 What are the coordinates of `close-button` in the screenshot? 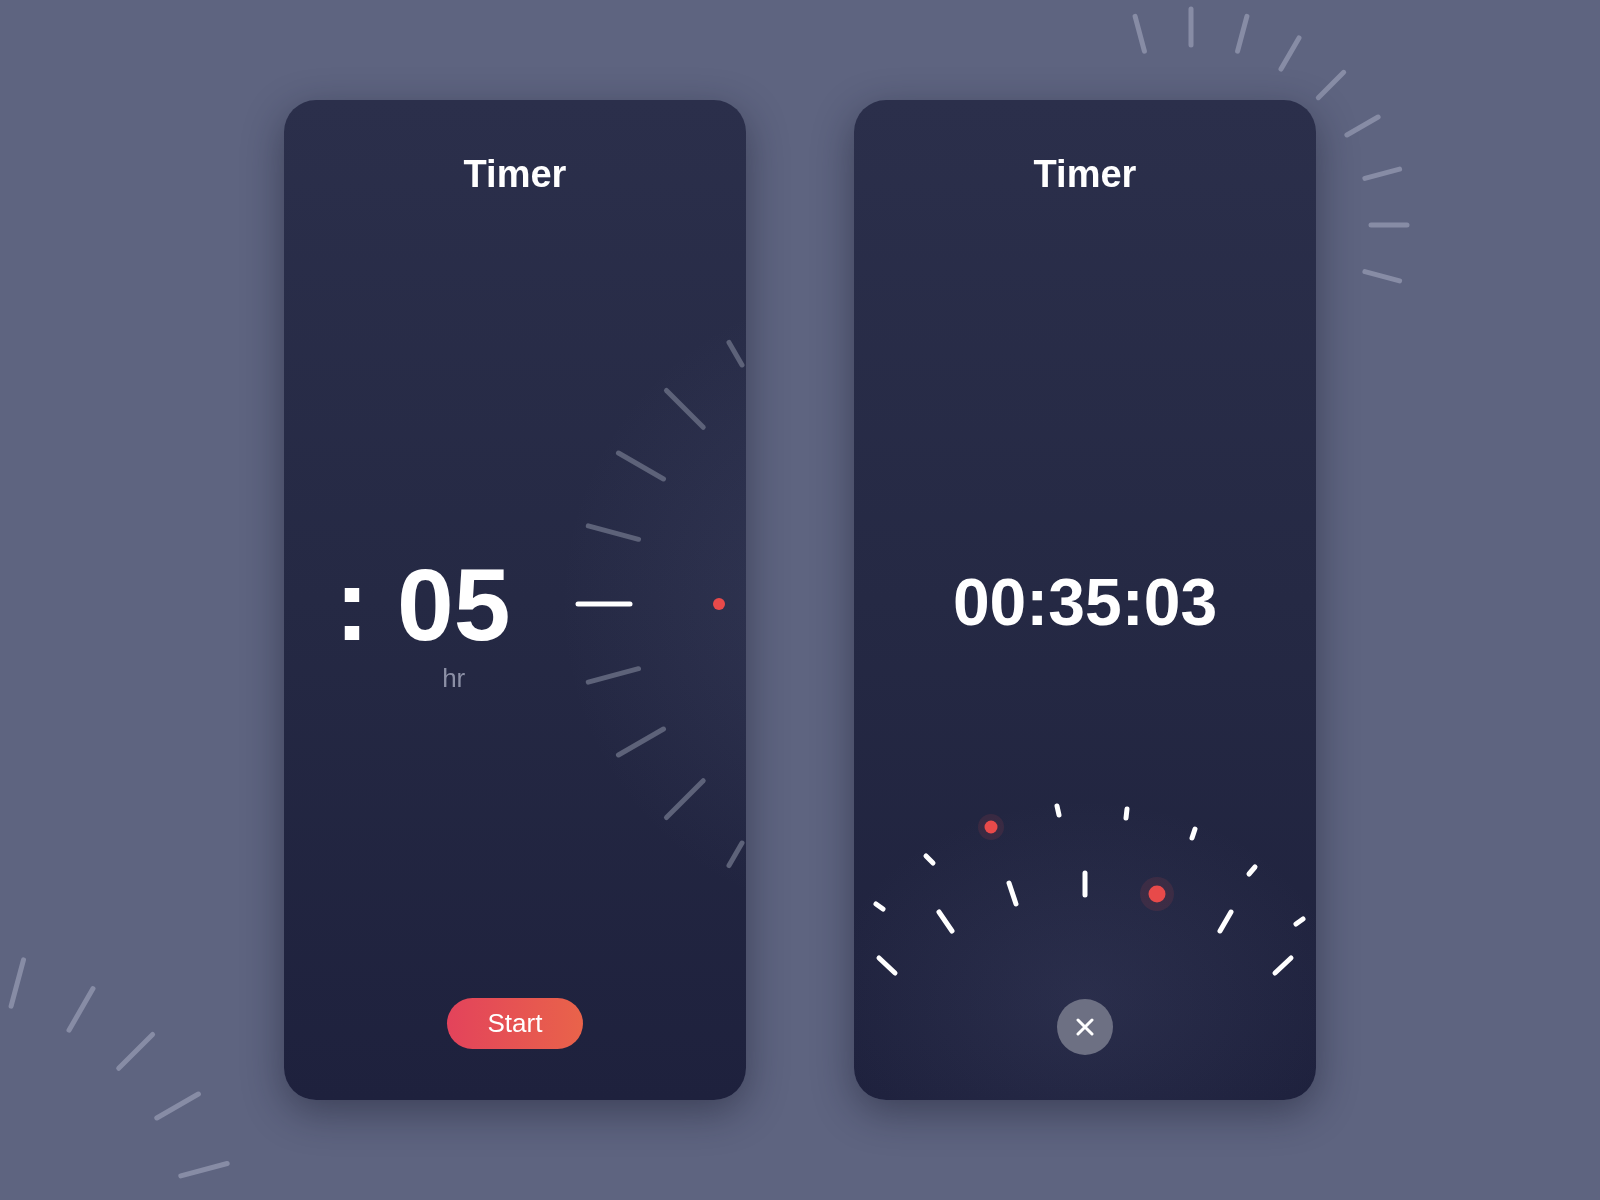 It's located at (1085, 1027).